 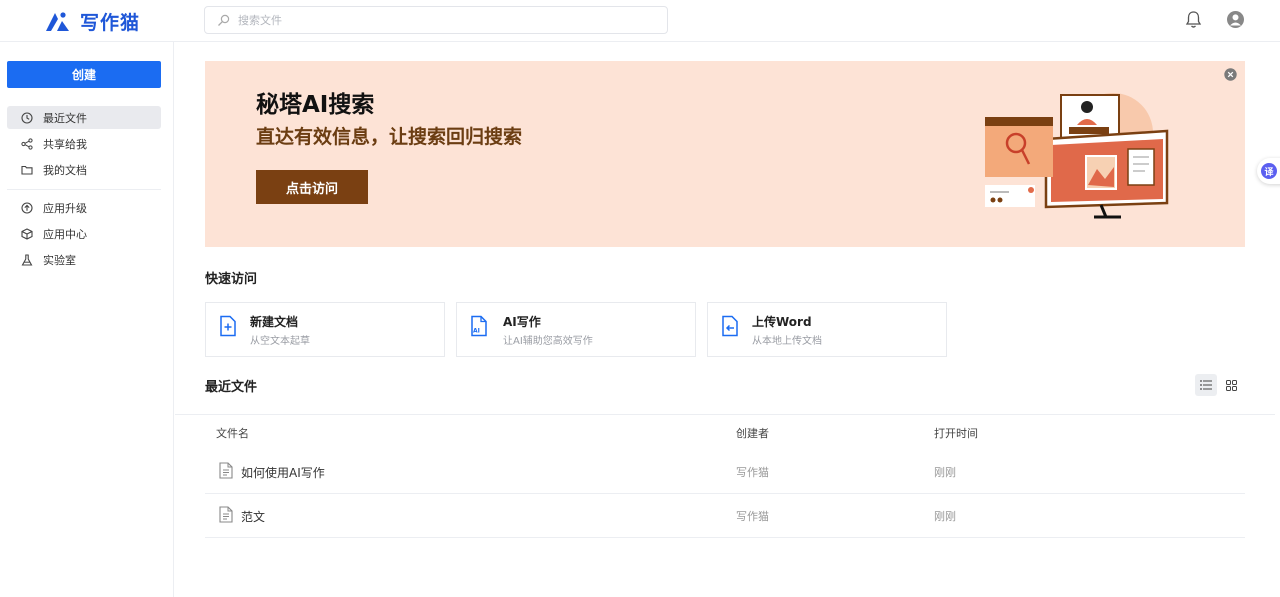 What do you see at coordinates (57, 21) in the screenshot?
I see `logo-icon` at bounding box center [57, 21].